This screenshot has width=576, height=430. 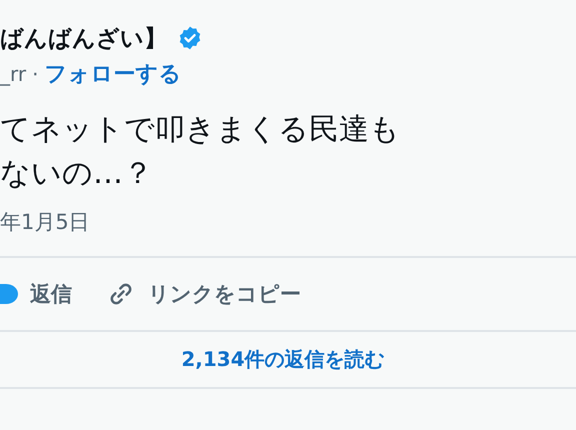 What do you see at coordinates (77, 174) in the screenshot?
I see `tweet-text: ないの…？` at bounding box center [77, 174].